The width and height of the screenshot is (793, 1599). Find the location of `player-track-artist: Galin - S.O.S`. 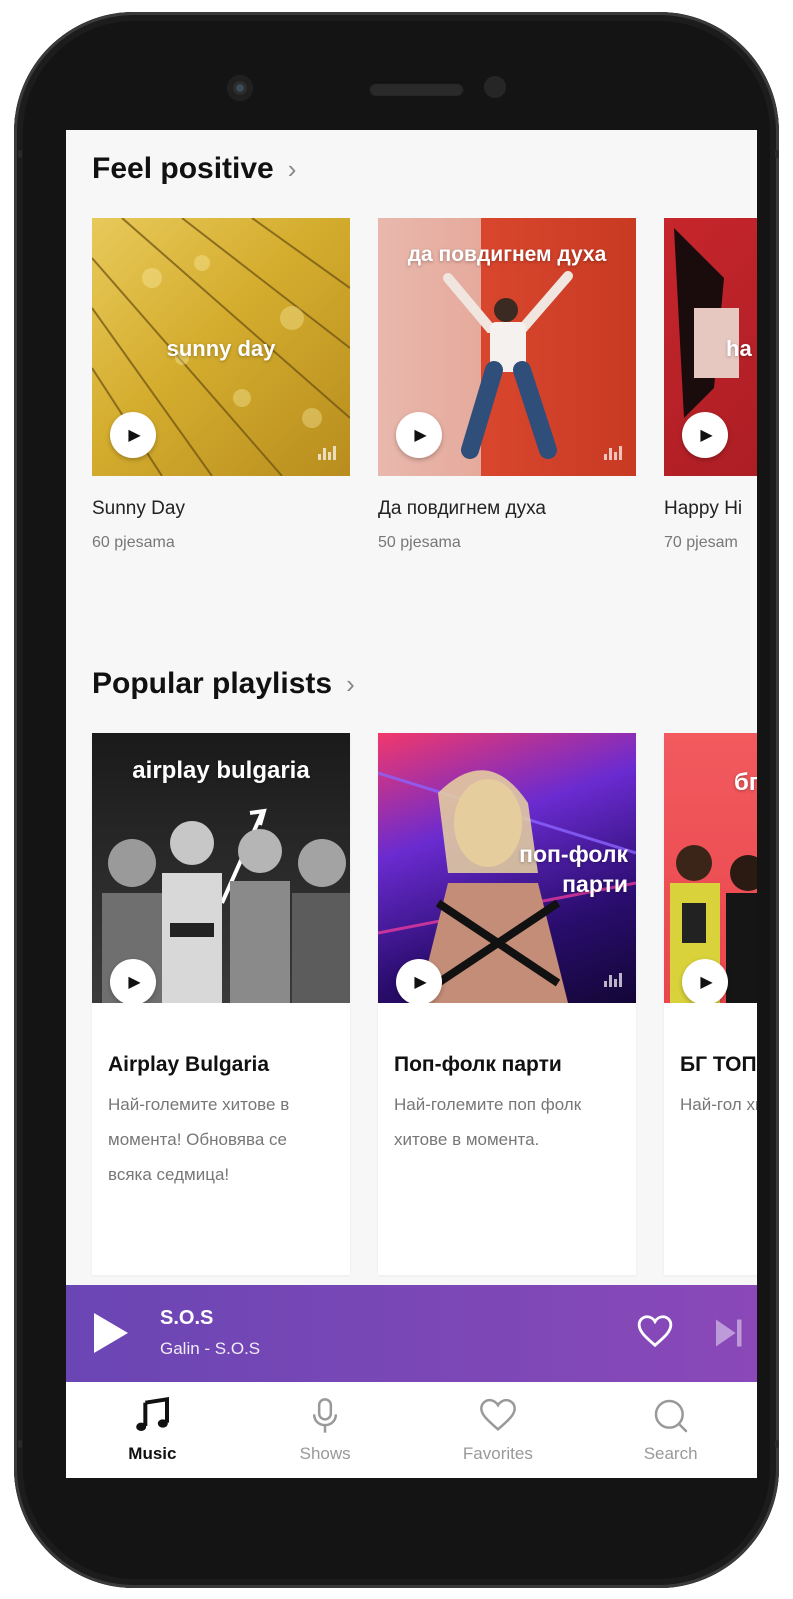

player-track-artist: Galin - S.O.S is located at coordinates (210, 1348).